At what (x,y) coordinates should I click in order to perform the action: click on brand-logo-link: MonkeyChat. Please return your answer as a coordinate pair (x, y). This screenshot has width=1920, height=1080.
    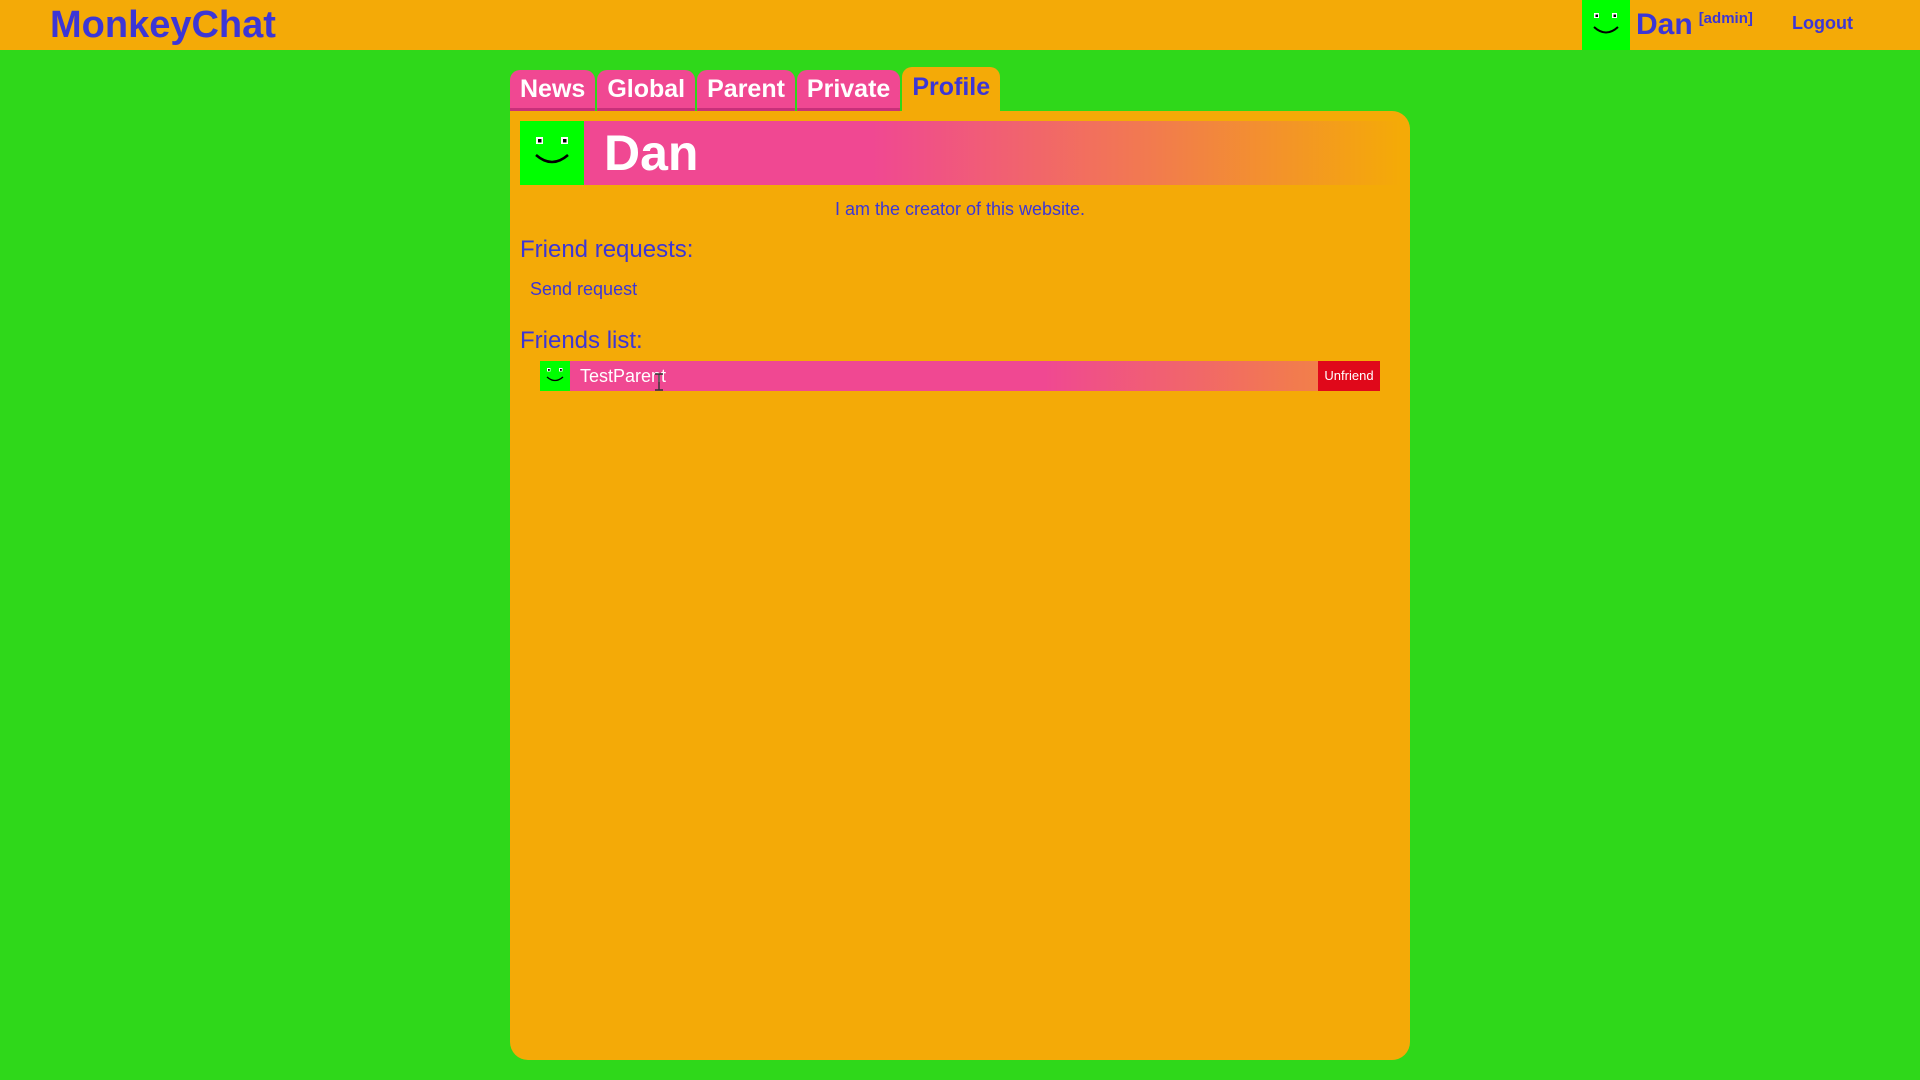
    Looking at the image, I should click on (163, 25).